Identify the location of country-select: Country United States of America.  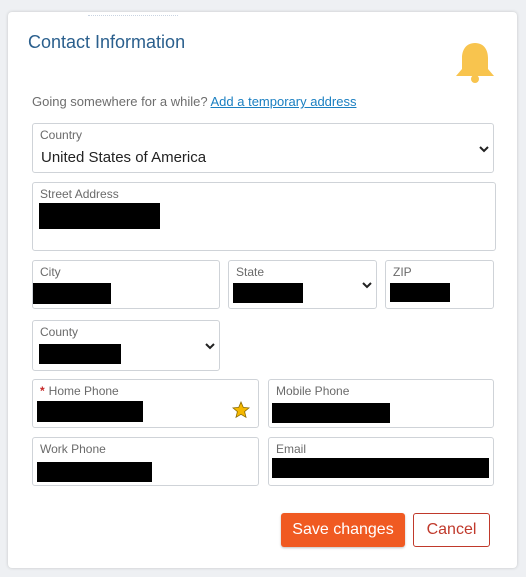
(263, 148).